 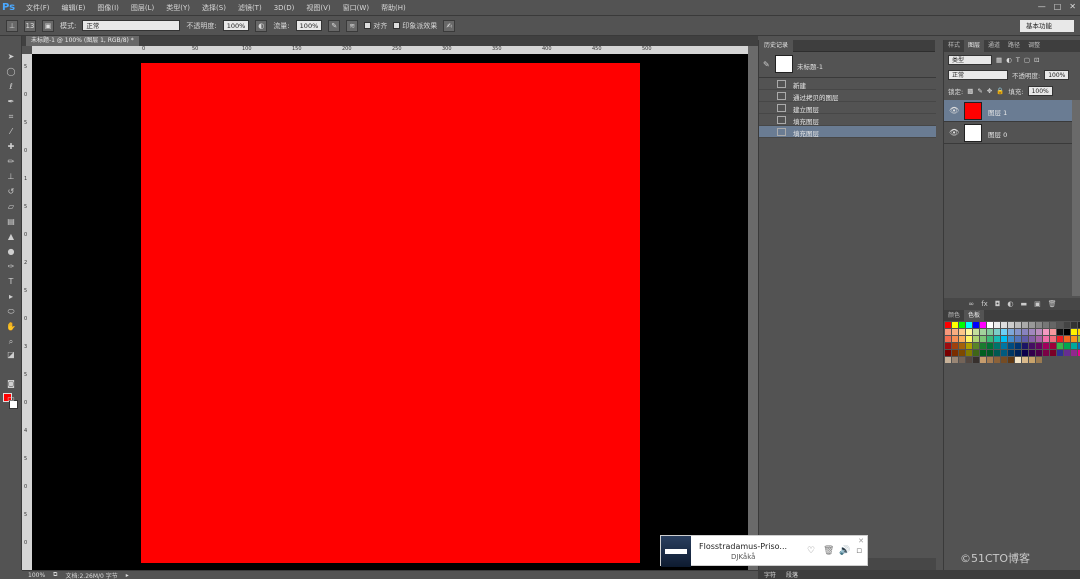 I want to click on layers-scrollbar, so click(x=1076, y=198).